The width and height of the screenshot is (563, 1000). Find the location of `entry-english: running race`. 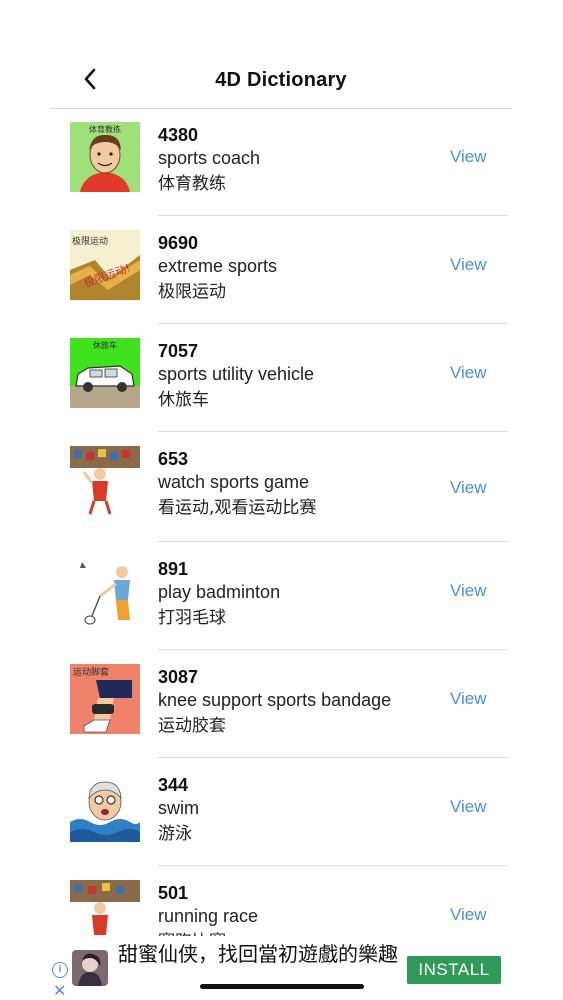

entry-english: running race is located at coordinates (208, 916).